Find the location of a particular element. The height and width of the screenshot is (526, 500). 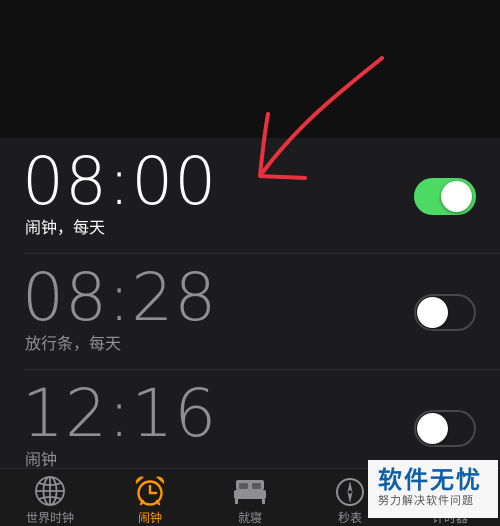

alarm-clock-icon is located at coordinates (150, 491).